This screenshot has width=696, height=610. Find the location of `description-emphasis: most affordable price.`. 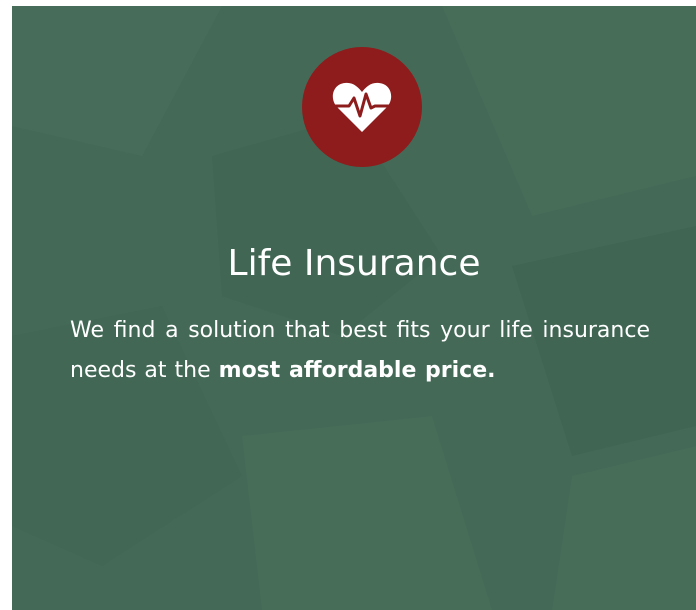

description-emphasis: most affordable price. is located at coordinates (357, 370).